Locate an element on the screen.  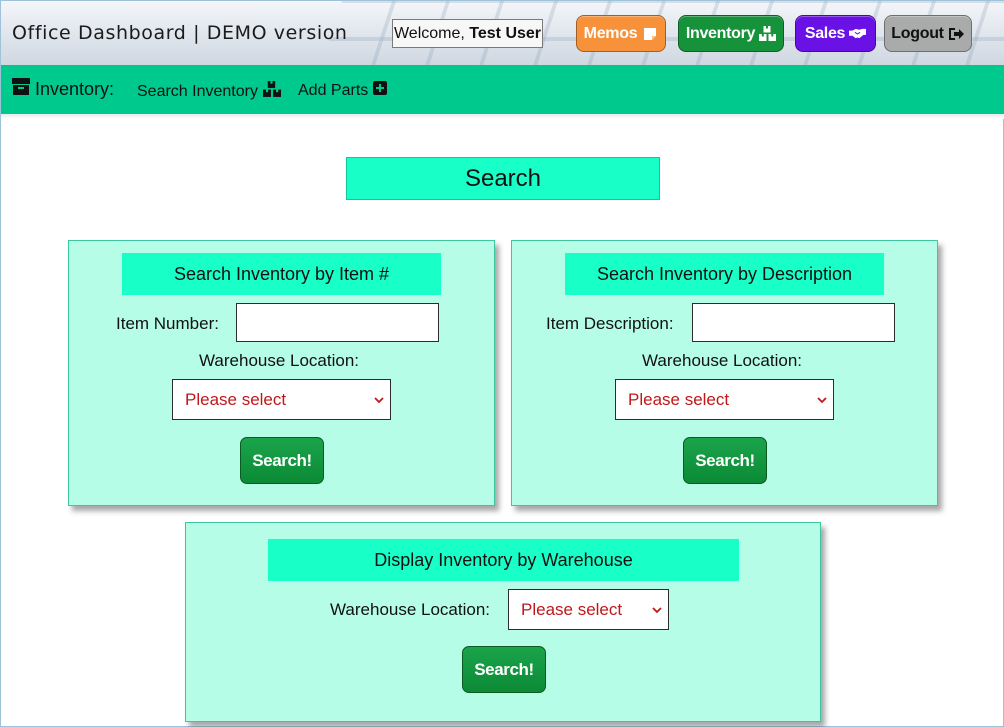
handshake-icon is located at coordinates (858, 33).